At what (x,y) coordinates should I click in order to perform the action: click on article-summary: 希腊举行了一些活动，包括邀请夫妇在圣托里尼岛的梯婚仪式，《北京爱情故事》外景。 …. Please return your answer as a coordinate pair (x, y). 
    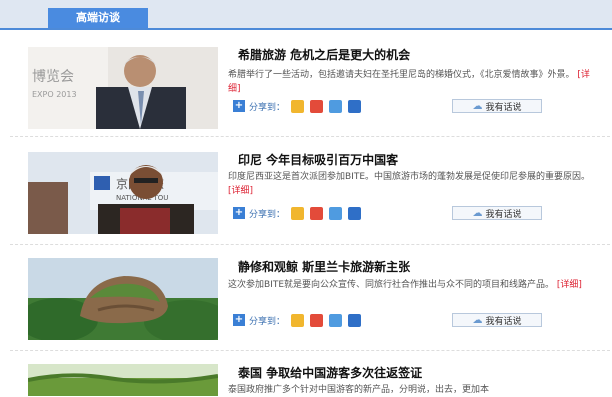
    Looking at the image, I should click on (409, 82).